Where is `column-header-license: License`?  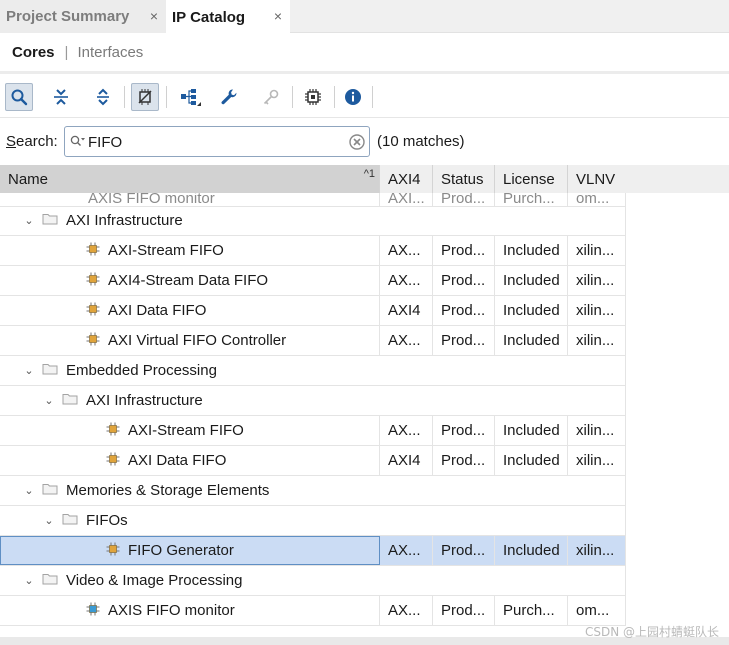 column-header-license: License is located at coordinates (531, 179).